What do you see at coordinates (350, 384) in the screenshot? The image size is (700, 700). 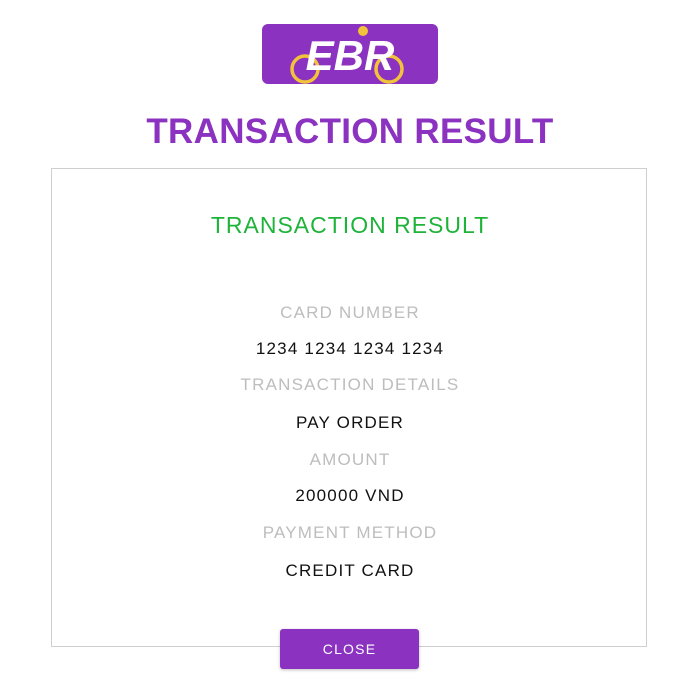 I see `transaction-details-label: TRANSACTION DETAILS` at bounding box center [350, 384].